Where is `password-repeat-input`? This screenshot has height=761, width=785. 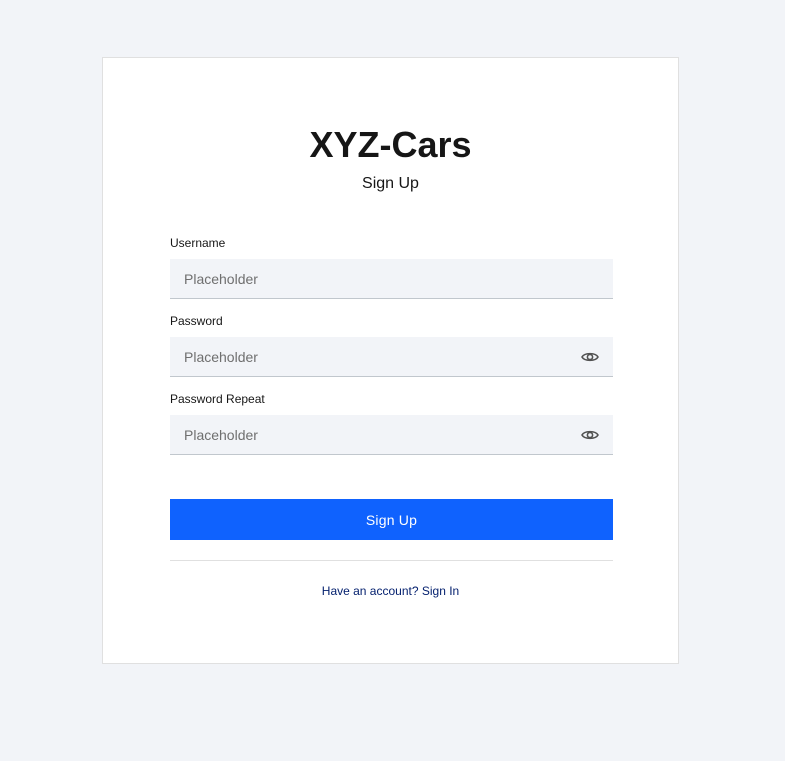 password-repeat-input is located at coordinates (391, 434).